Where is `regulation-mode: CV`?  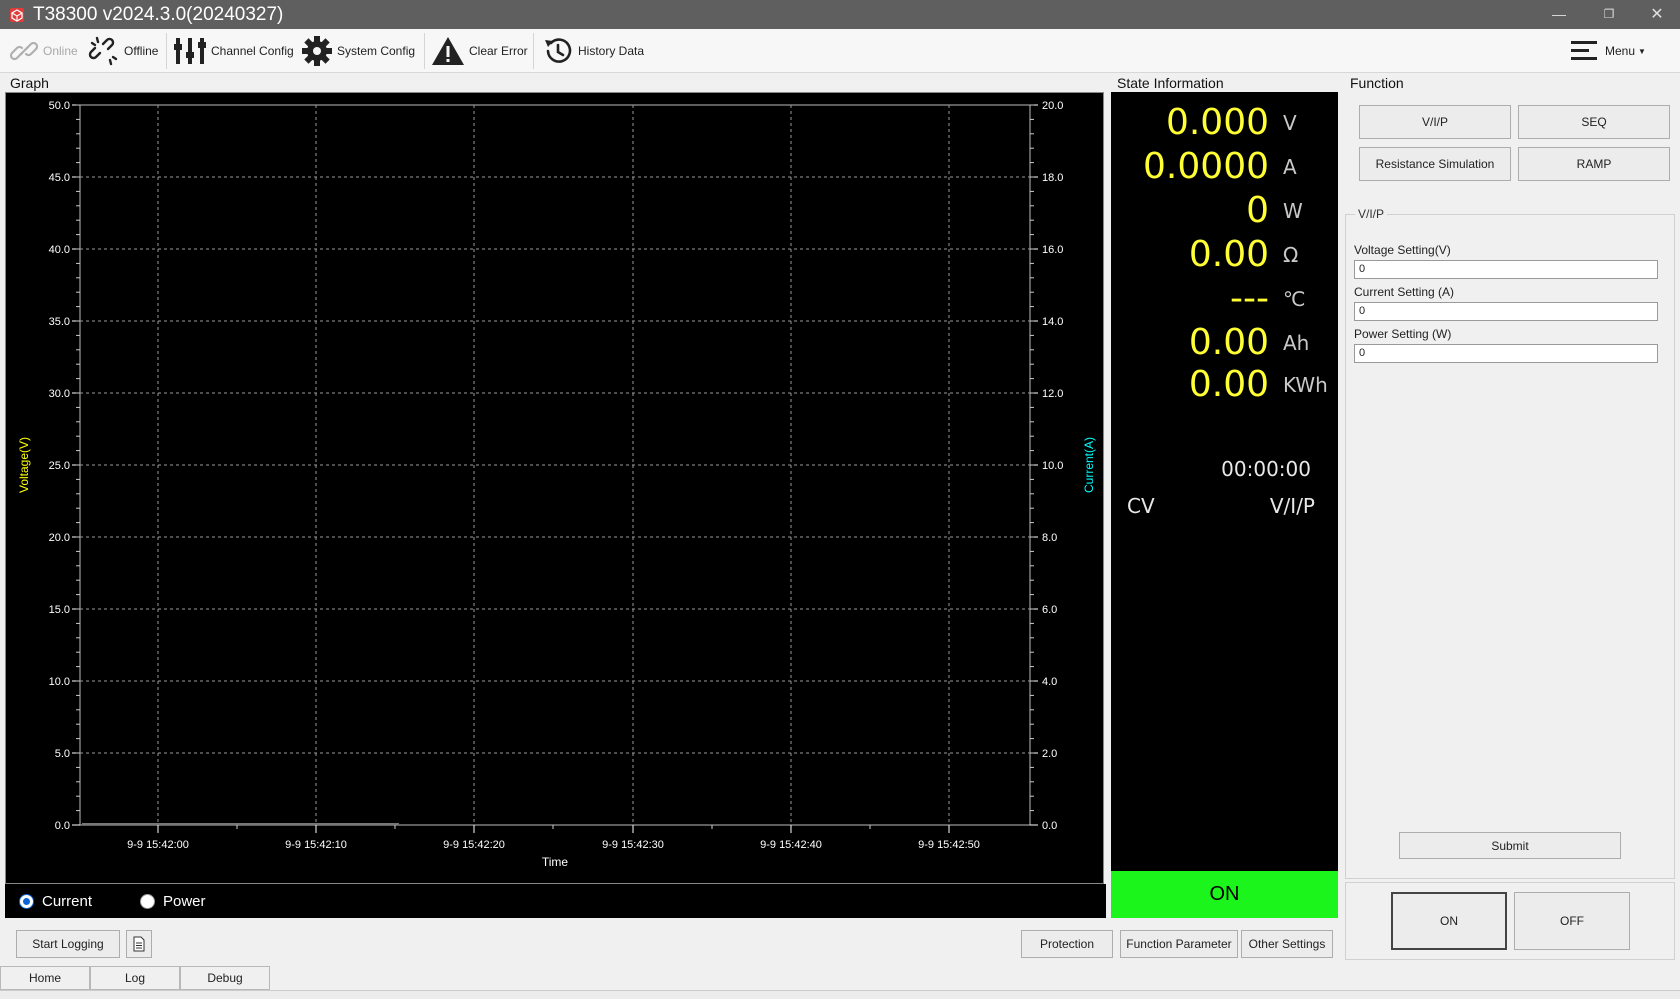
regulation-mode: CV is located at coordinates (1141, 506).